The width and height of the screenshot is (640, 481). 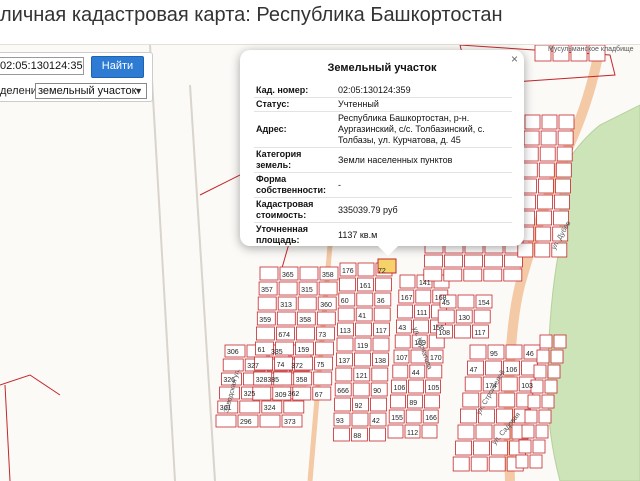 What do you see at coordinates (117, 67) in the screenshot?
I see `find-button: Найти` at bounding box center [117, 67].